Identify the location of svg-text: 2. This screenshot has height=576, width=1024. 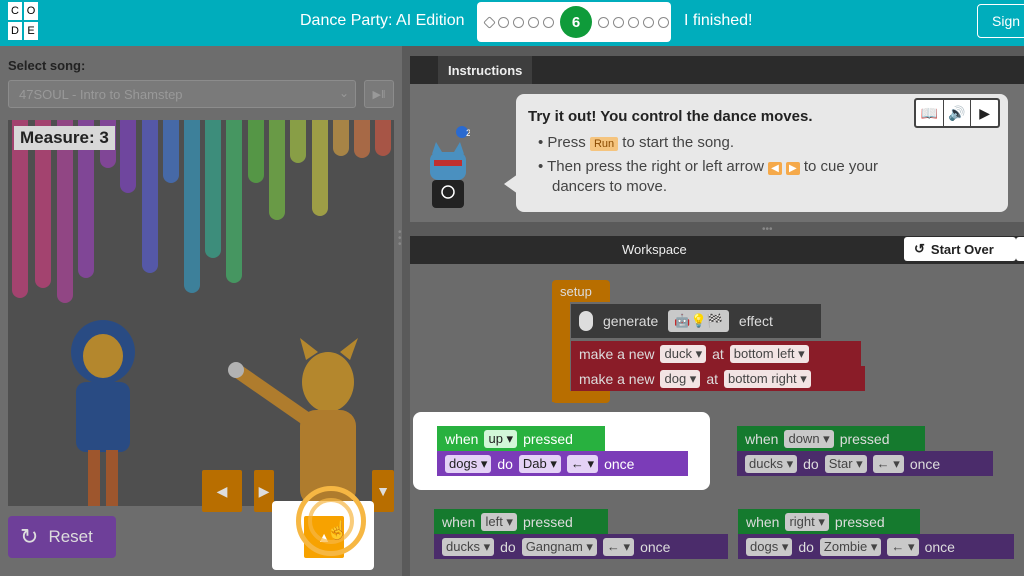
(468, 133).